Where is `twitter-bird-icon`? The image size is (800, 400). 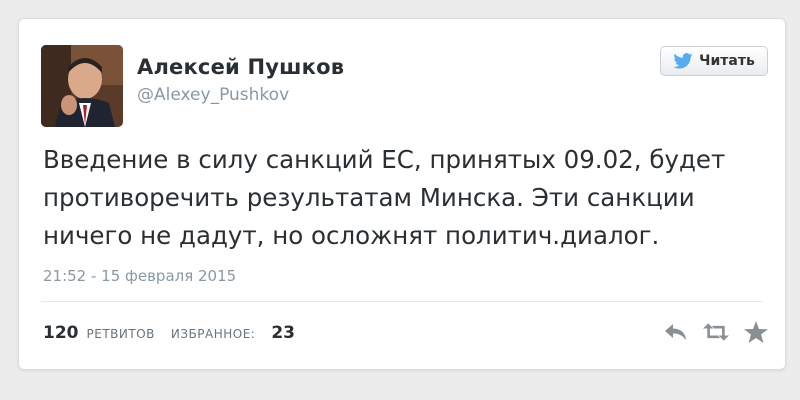
twitter-bird-icon is located at coordinates (683, 61).